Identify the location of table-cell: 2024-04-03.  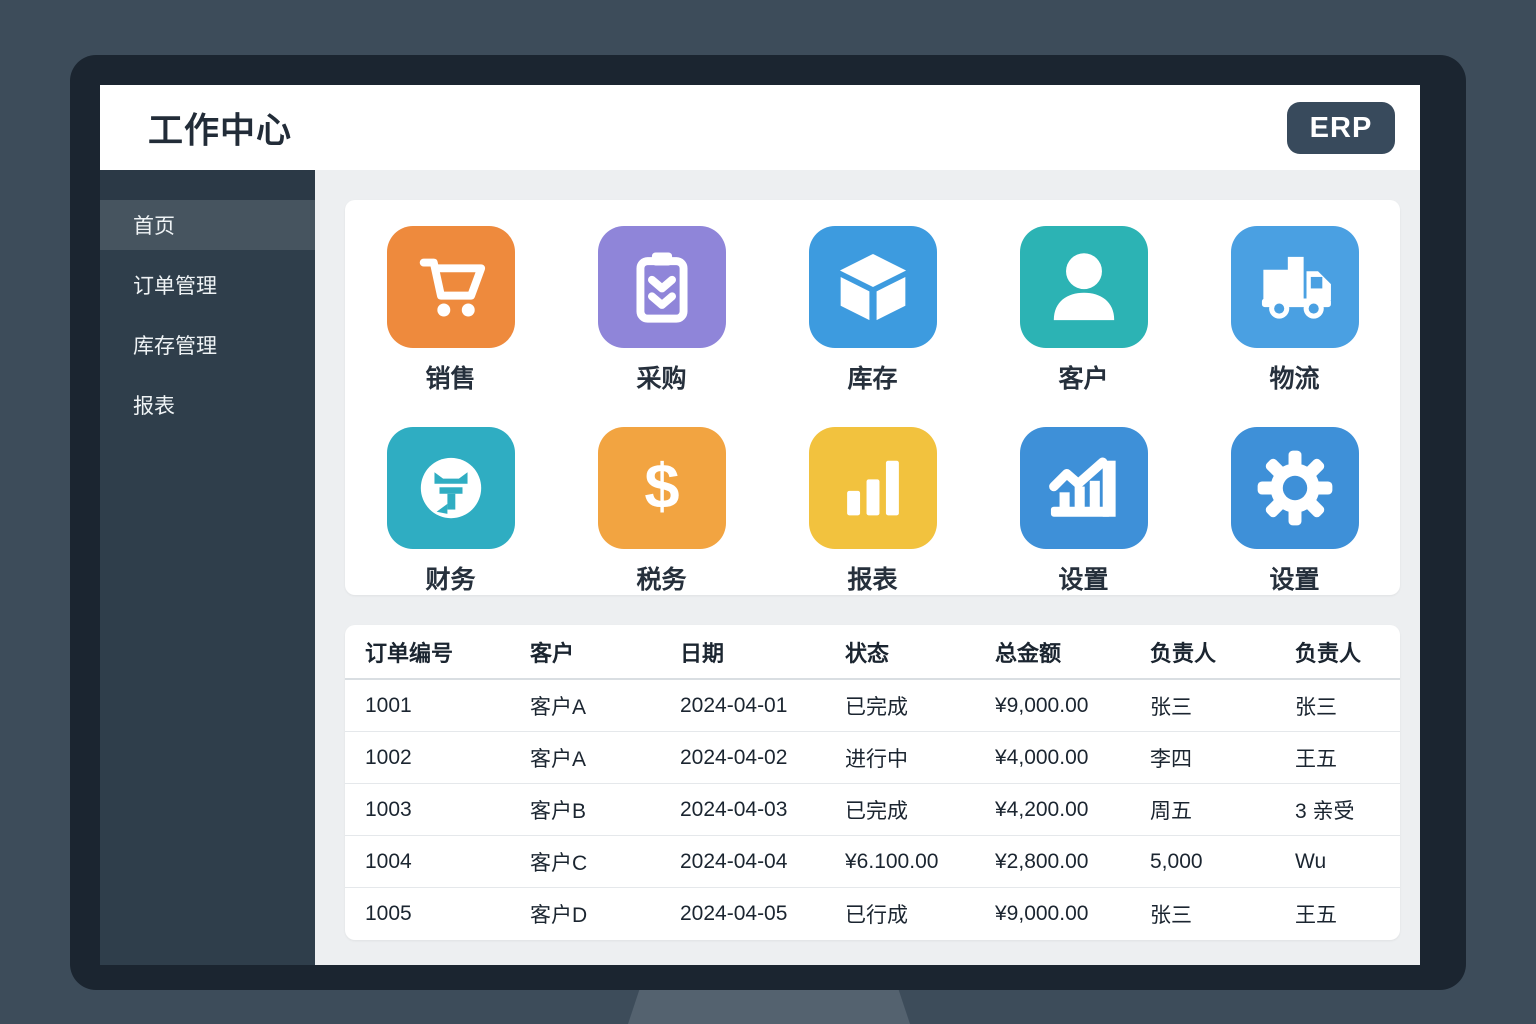
(762, 809).